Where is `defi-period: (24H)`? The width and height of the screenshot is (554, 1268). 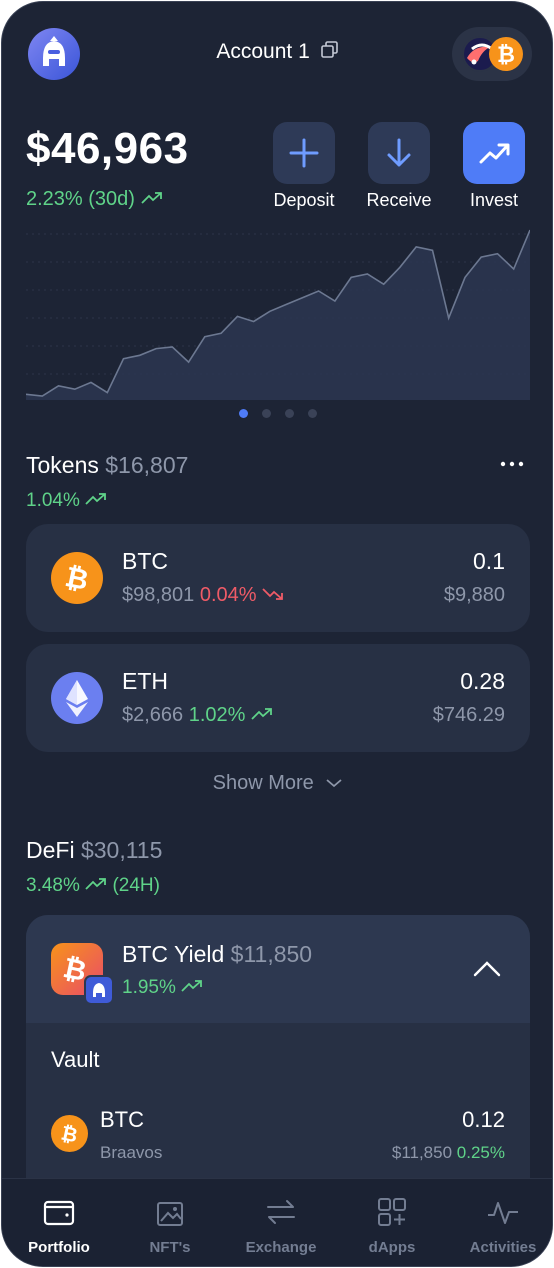 defi-period: (24H) is located at coordinates (136, 885).